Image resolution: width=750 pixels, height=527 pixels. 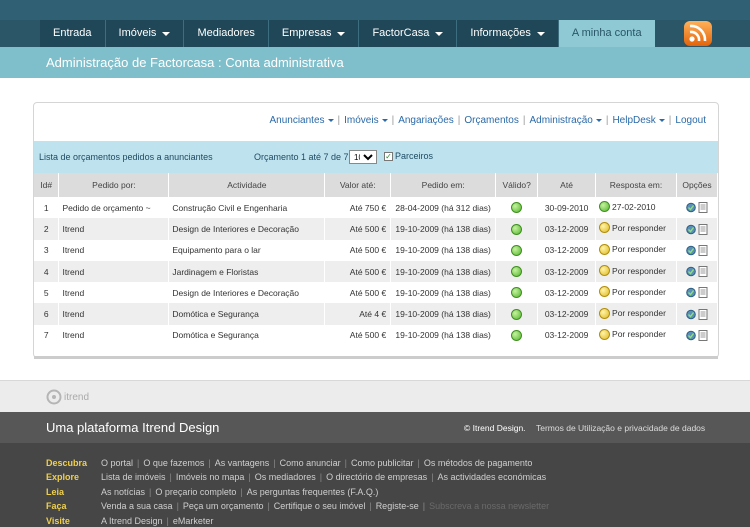 I want to click on response-status: Por responder, so click(x=632, y=292).